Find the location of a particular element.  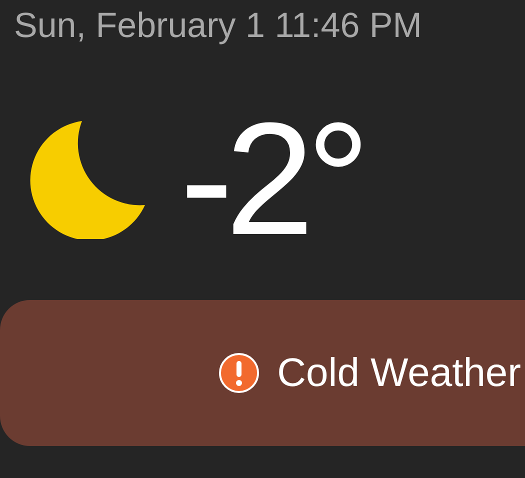

temperature: -2° is located at coordinates (271, 179).